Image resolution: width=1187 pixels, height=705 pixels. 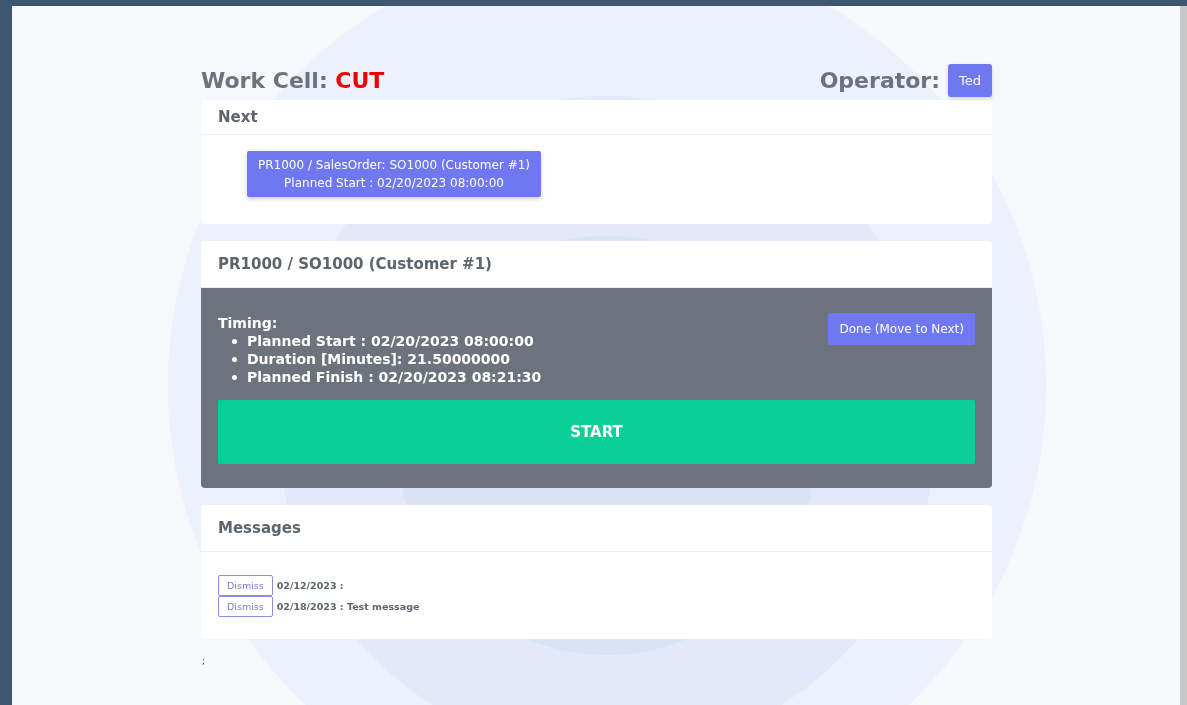 What do you see at coordinates (390, 341) in the screenshot?
I see `timing-item: Planned Start : 02/20/2023 08:00:00` at bounding box center [390, 341].